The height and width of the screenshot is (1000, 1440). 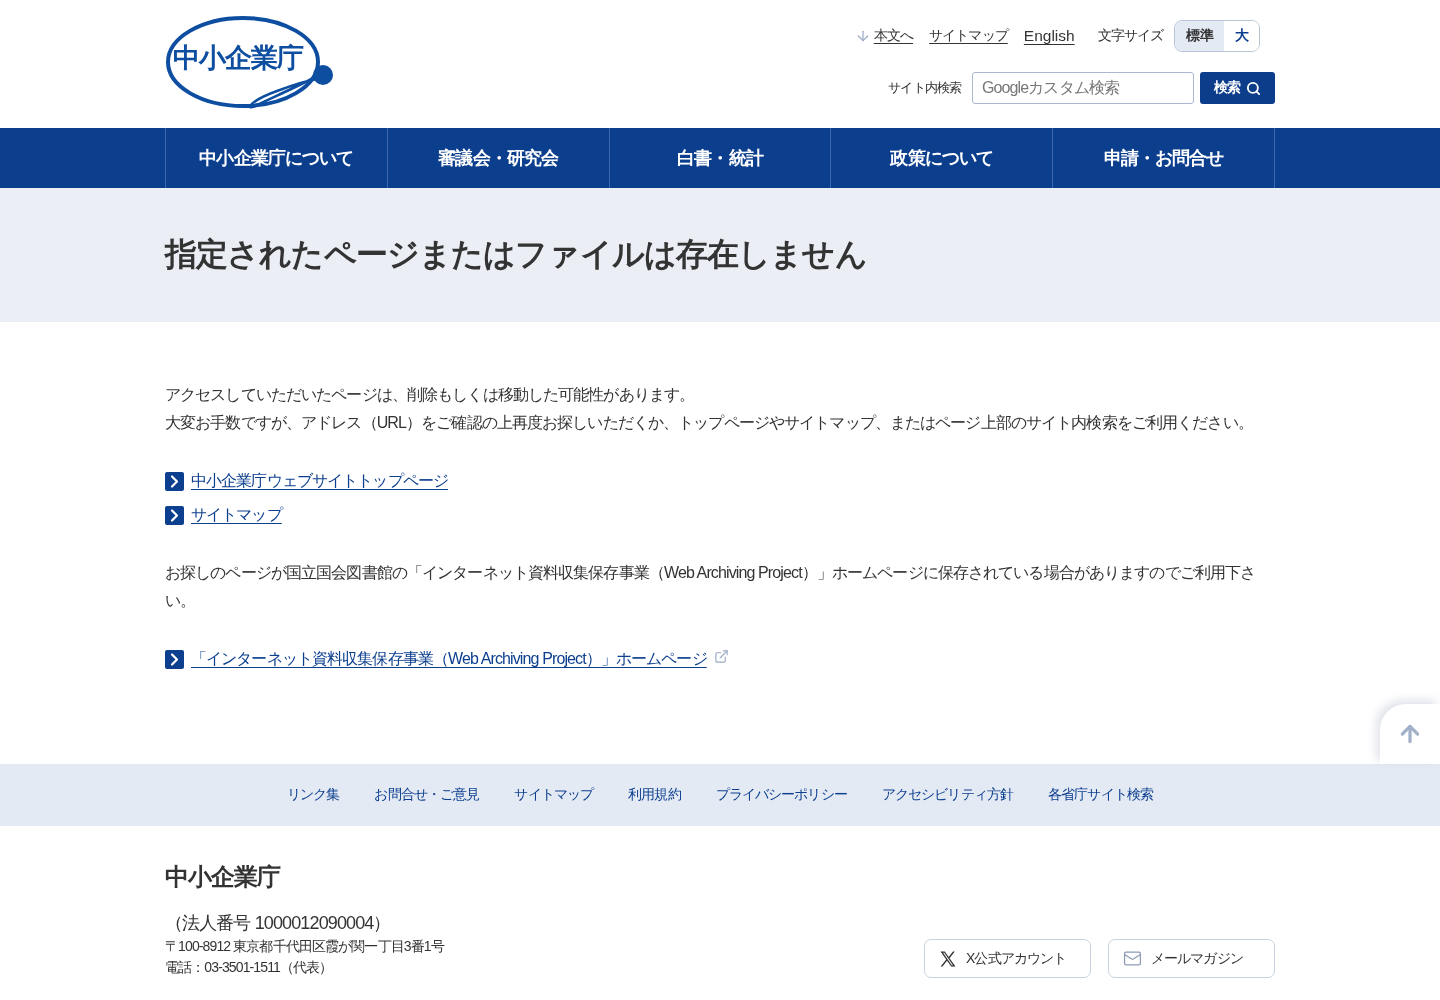 I want to click on footer-link: アクセシビリティ方針, so click(x=947, y=795).